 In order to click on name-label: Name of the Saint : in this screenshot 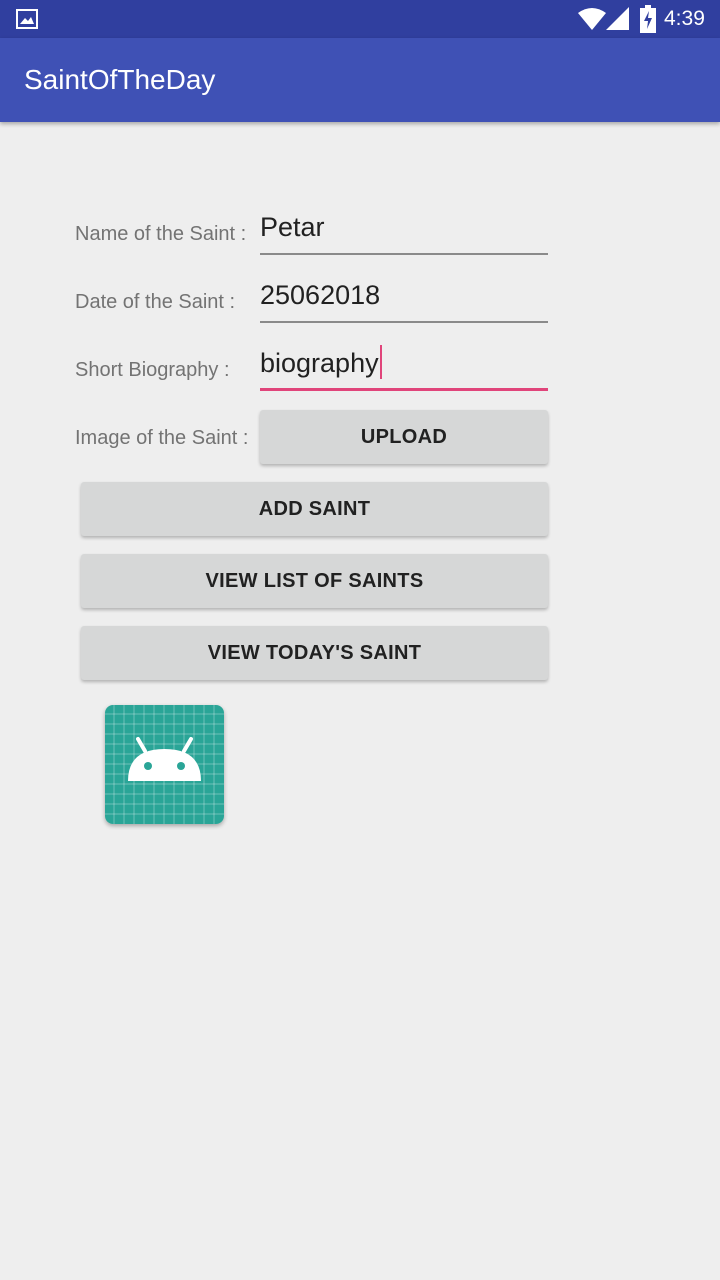, I will do `click(161, 234)`.